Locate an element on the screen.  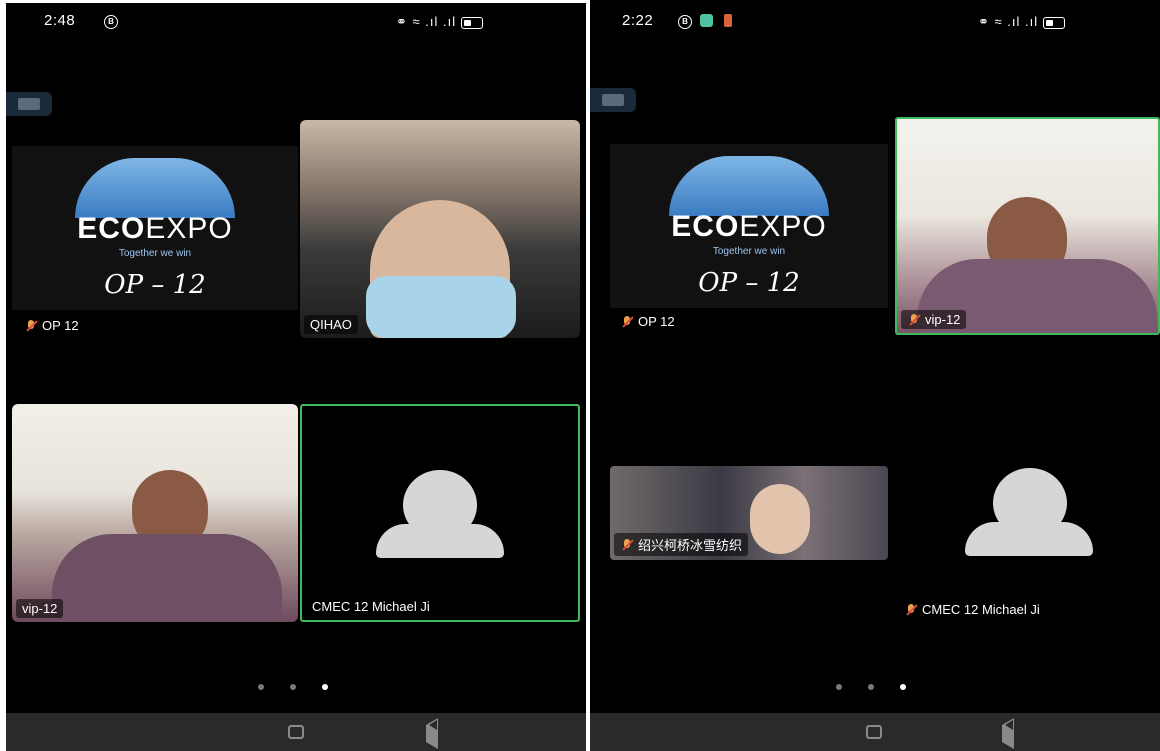
participant-name-label: 绍兴柯桥冰雪纺织 is located at coordinates (690, 545).